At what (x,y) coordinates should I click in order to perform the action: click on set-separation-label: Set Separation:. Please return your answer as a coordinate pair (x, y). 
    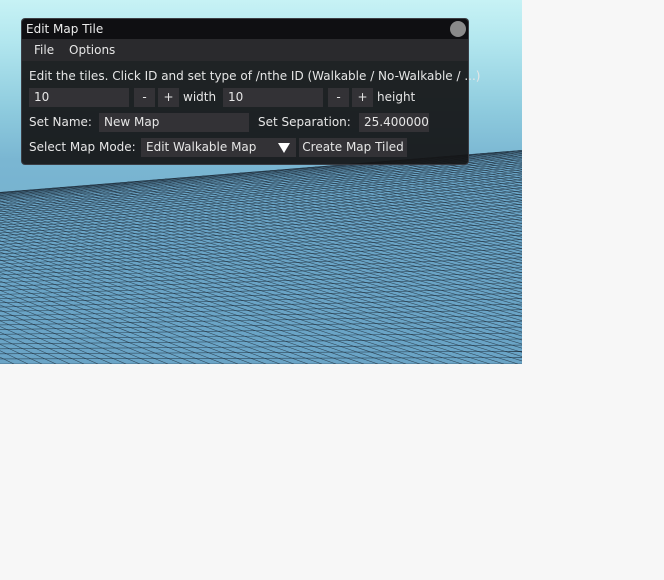
    Looking at the image, I should click on (304, 122).